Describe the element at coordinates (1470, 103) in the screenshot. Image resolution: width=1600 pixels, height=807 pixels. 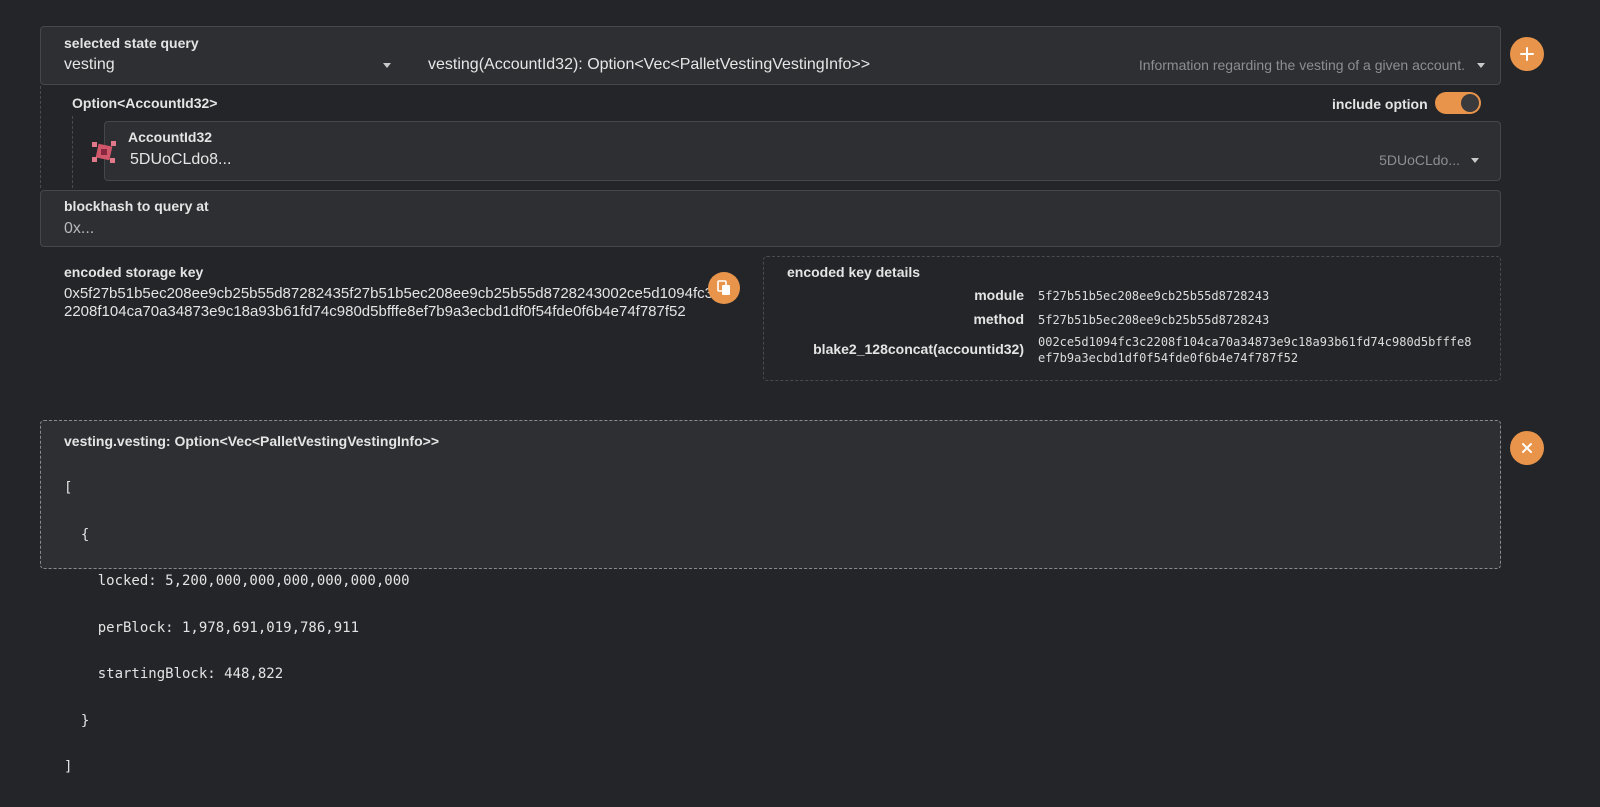
I see `toggle-knob` at that location.